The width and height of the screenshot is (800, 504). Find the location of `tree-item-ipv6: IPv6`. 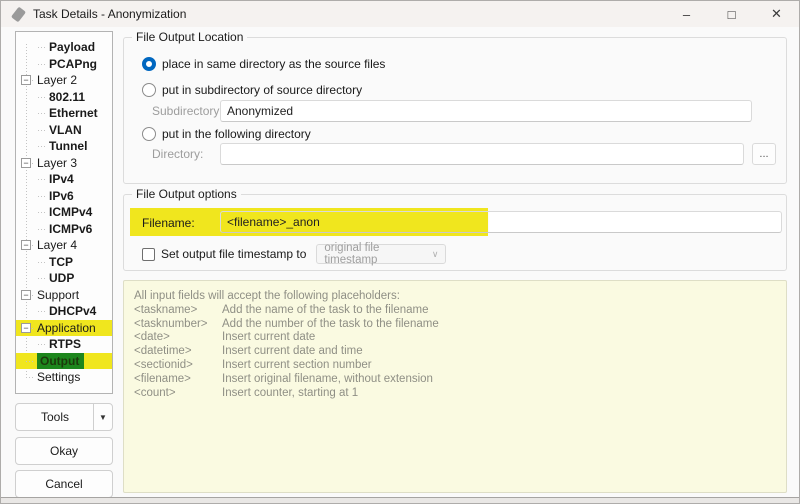

tree-item-ipv6: IPv6 is located at coordinates (64, 196).